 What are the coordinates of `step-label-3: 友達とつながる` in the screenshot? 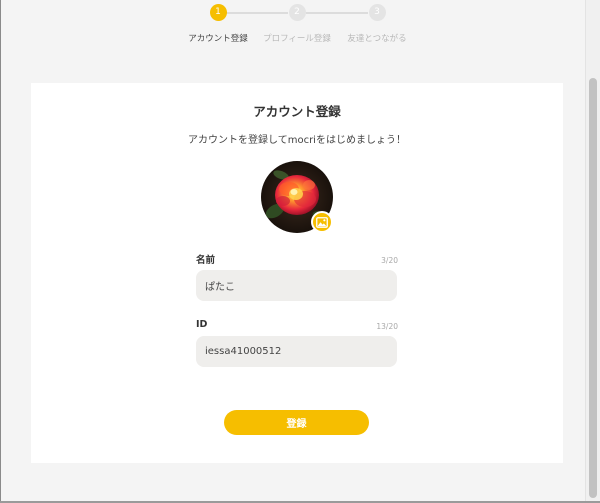 It's located at (377, 39).